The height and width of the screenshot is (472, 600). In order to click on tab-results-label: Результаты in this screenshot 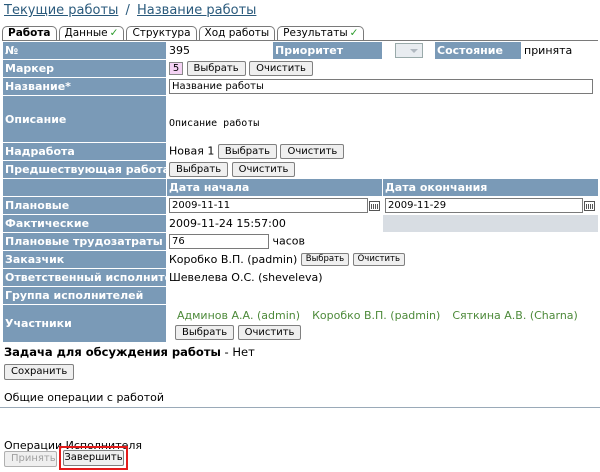, I will do `click(315, 33)`.